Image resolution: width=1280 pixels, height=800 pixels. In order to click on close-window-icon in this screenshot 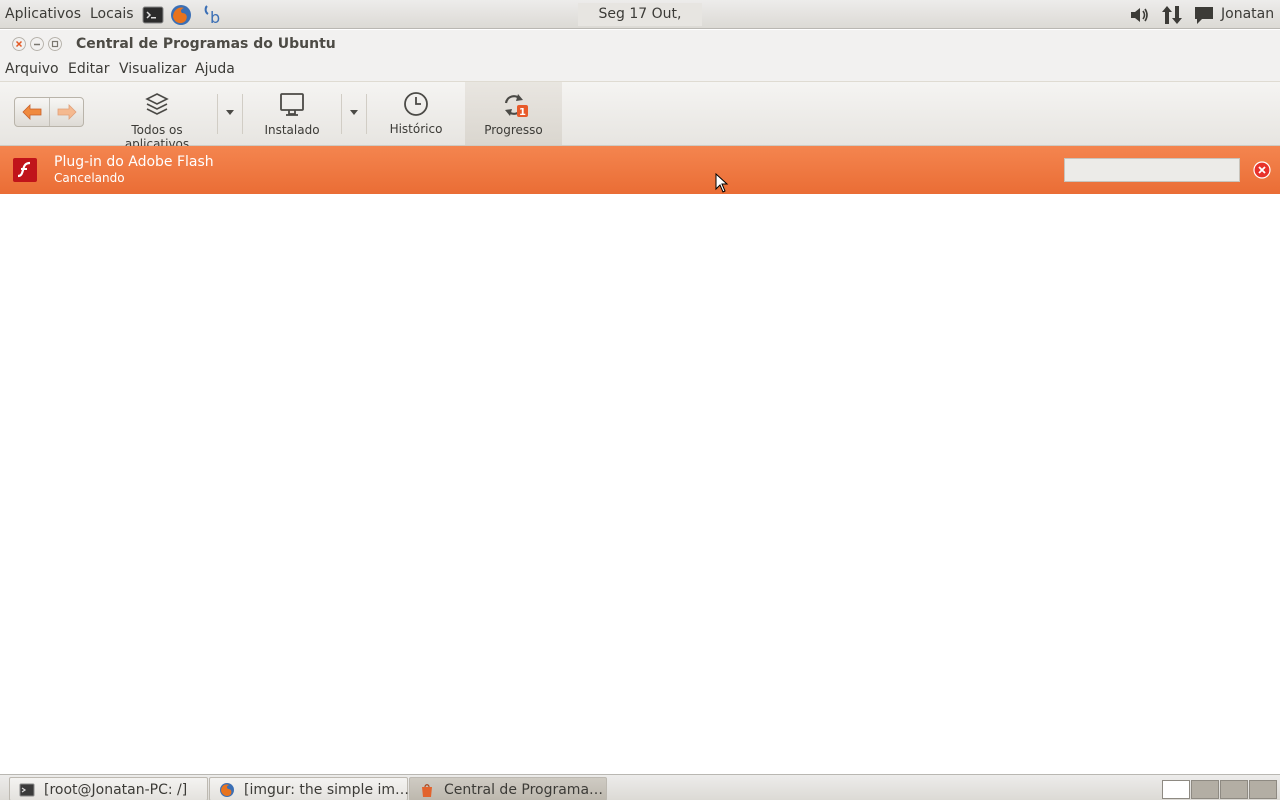, I will do `click(19, 44)`.